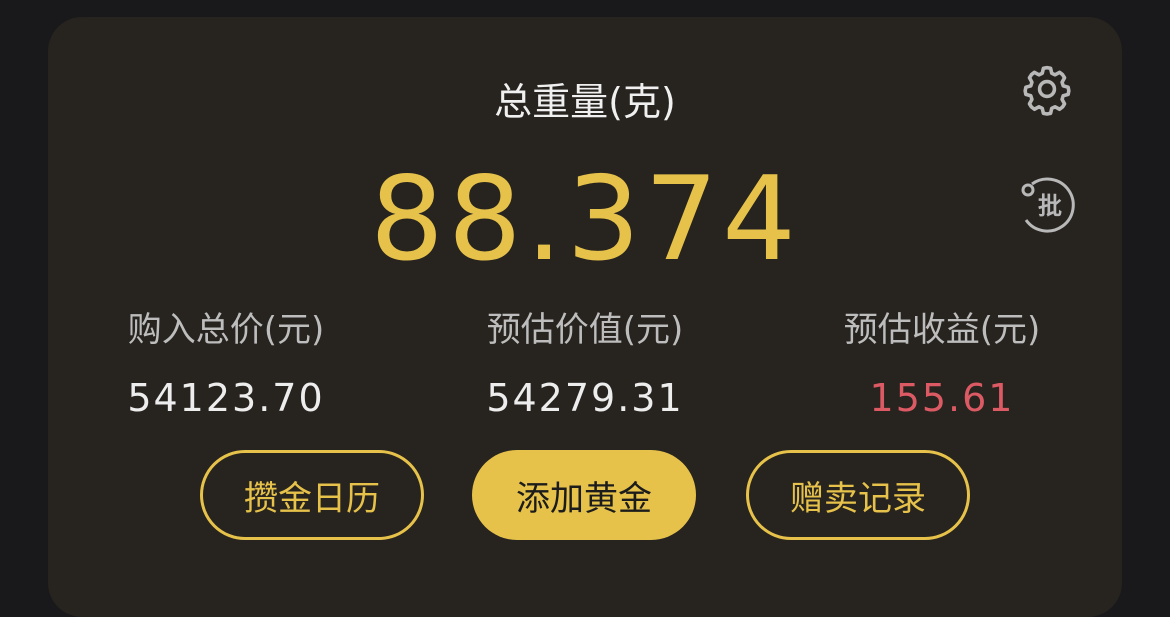 The width and height of the screenshot is (1170, 617). What do you see at coordinates (226, 365) in the screenshot?
I see `stat-purchase-total: 购入总价(元) 54123.70` at bounding box center [226, 365].